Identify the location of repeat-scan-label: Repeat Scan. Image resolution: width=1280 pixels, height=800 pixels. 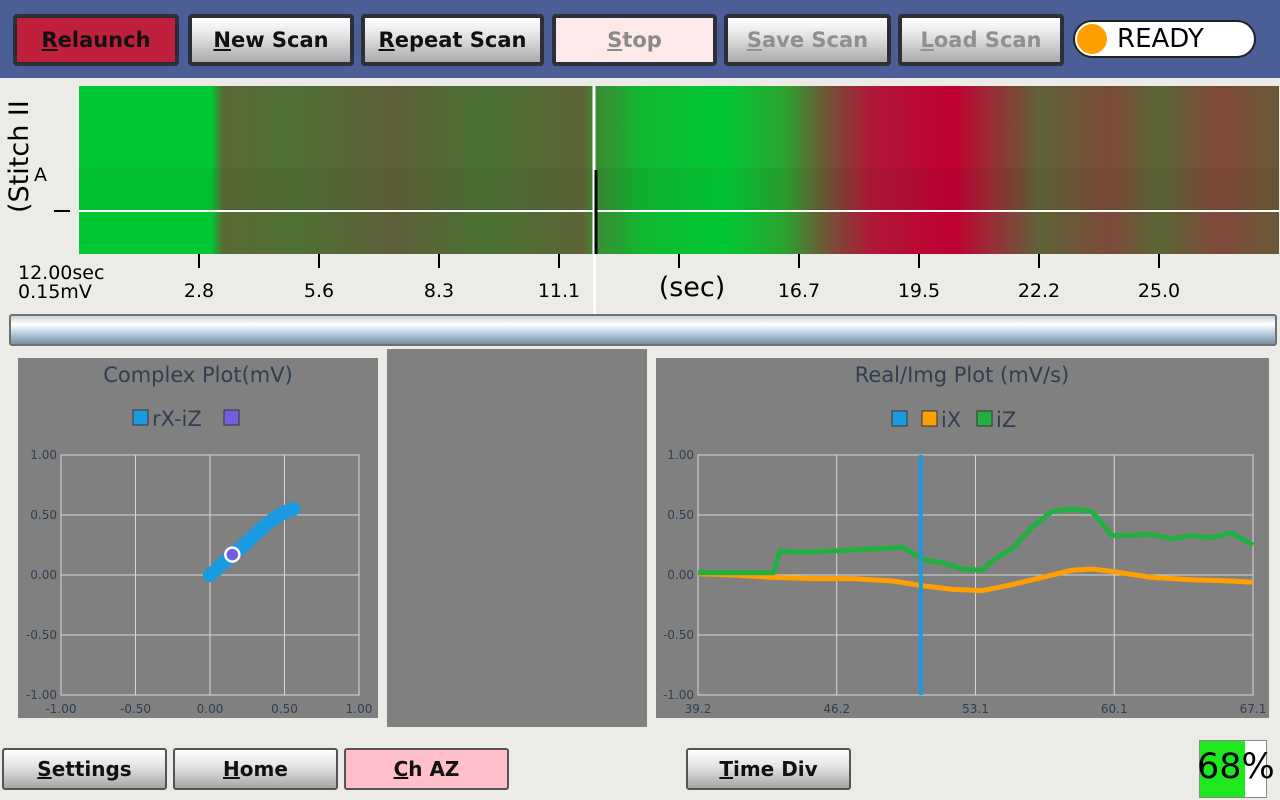
(452, 40).